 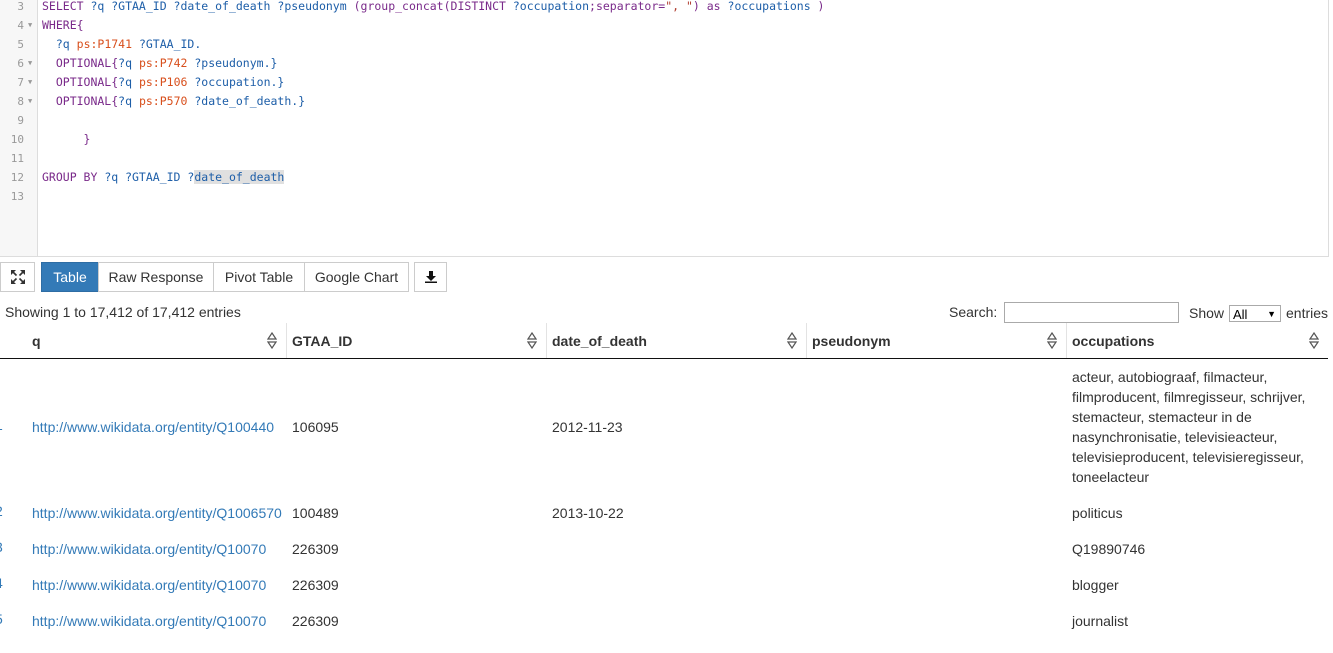 I want to click on occupations-line: toneelacteur, so click(x=1111, y=477).